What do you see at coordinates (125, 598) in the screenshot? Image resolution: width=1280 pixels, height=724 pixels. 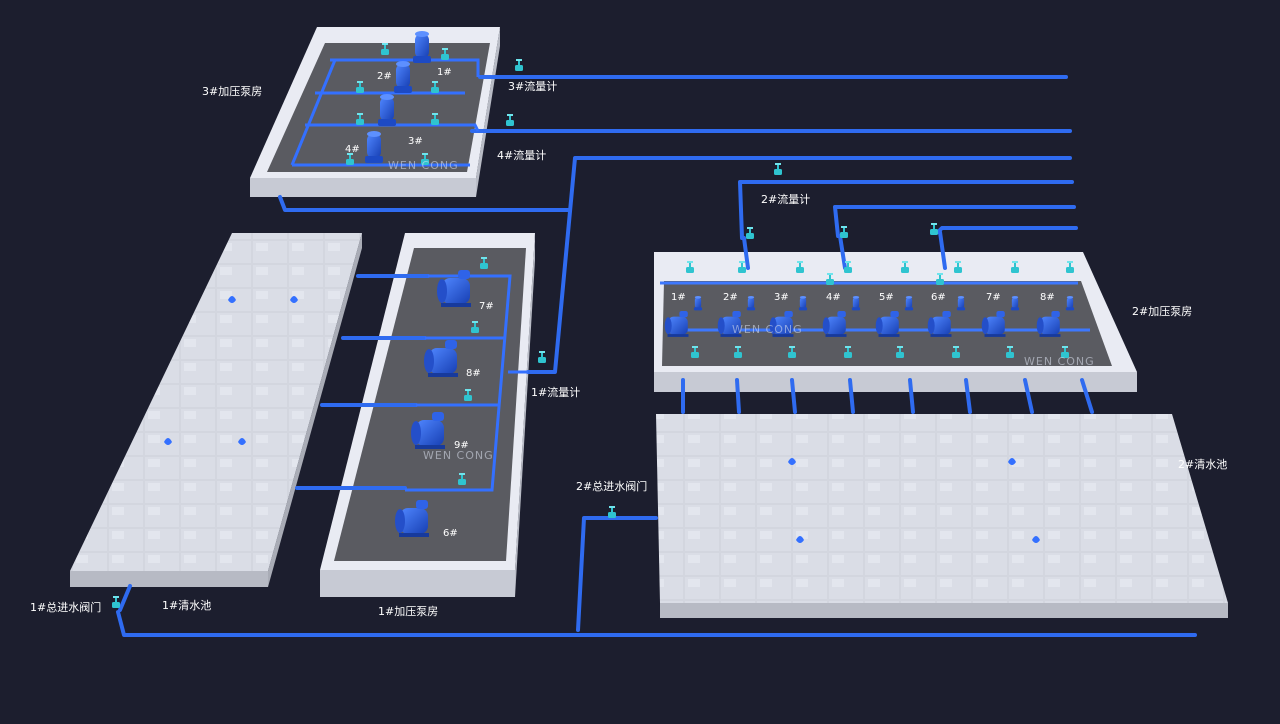 I see `pool1-to-valve` at bounding box center [125, 598].